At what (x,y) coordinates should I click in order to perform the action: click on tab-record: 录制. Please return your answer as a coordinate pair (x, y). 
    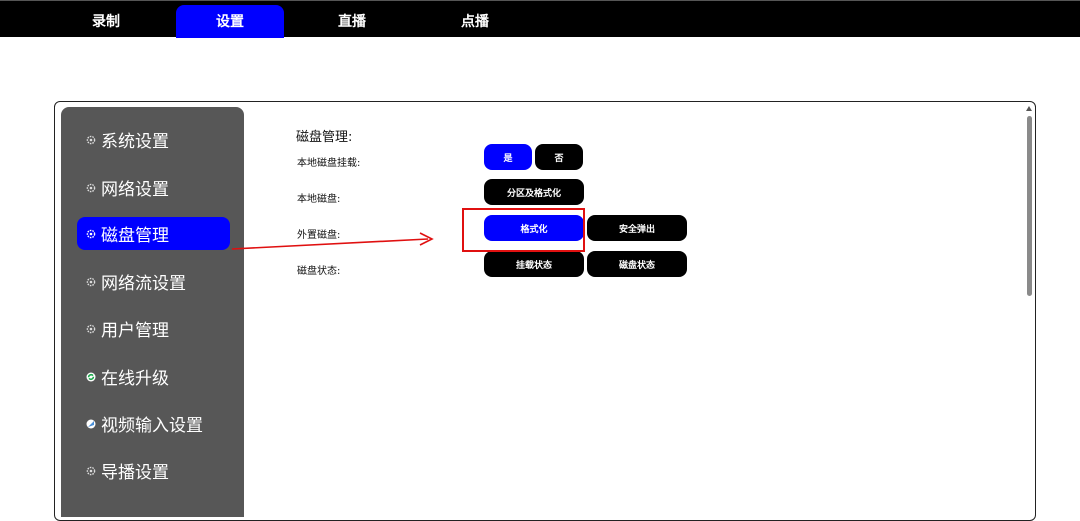
    Looking at the image, I should click on (106, 21).